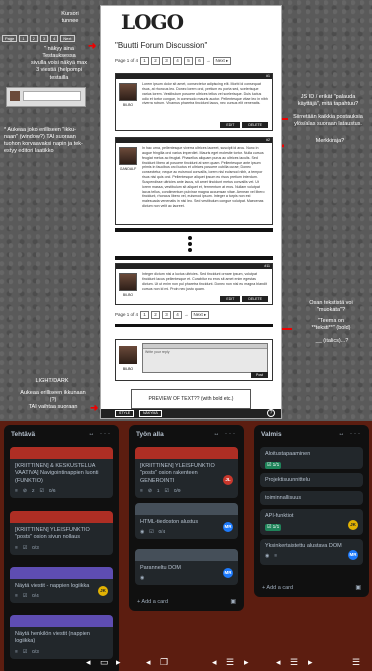 The height and width of the screenshot is (671, 372). What do you see at coordinates (186, 567) in the screenshot?
I see `board-card: Paranneltu DOM ◉ MR` at bounding box center [186, 567].